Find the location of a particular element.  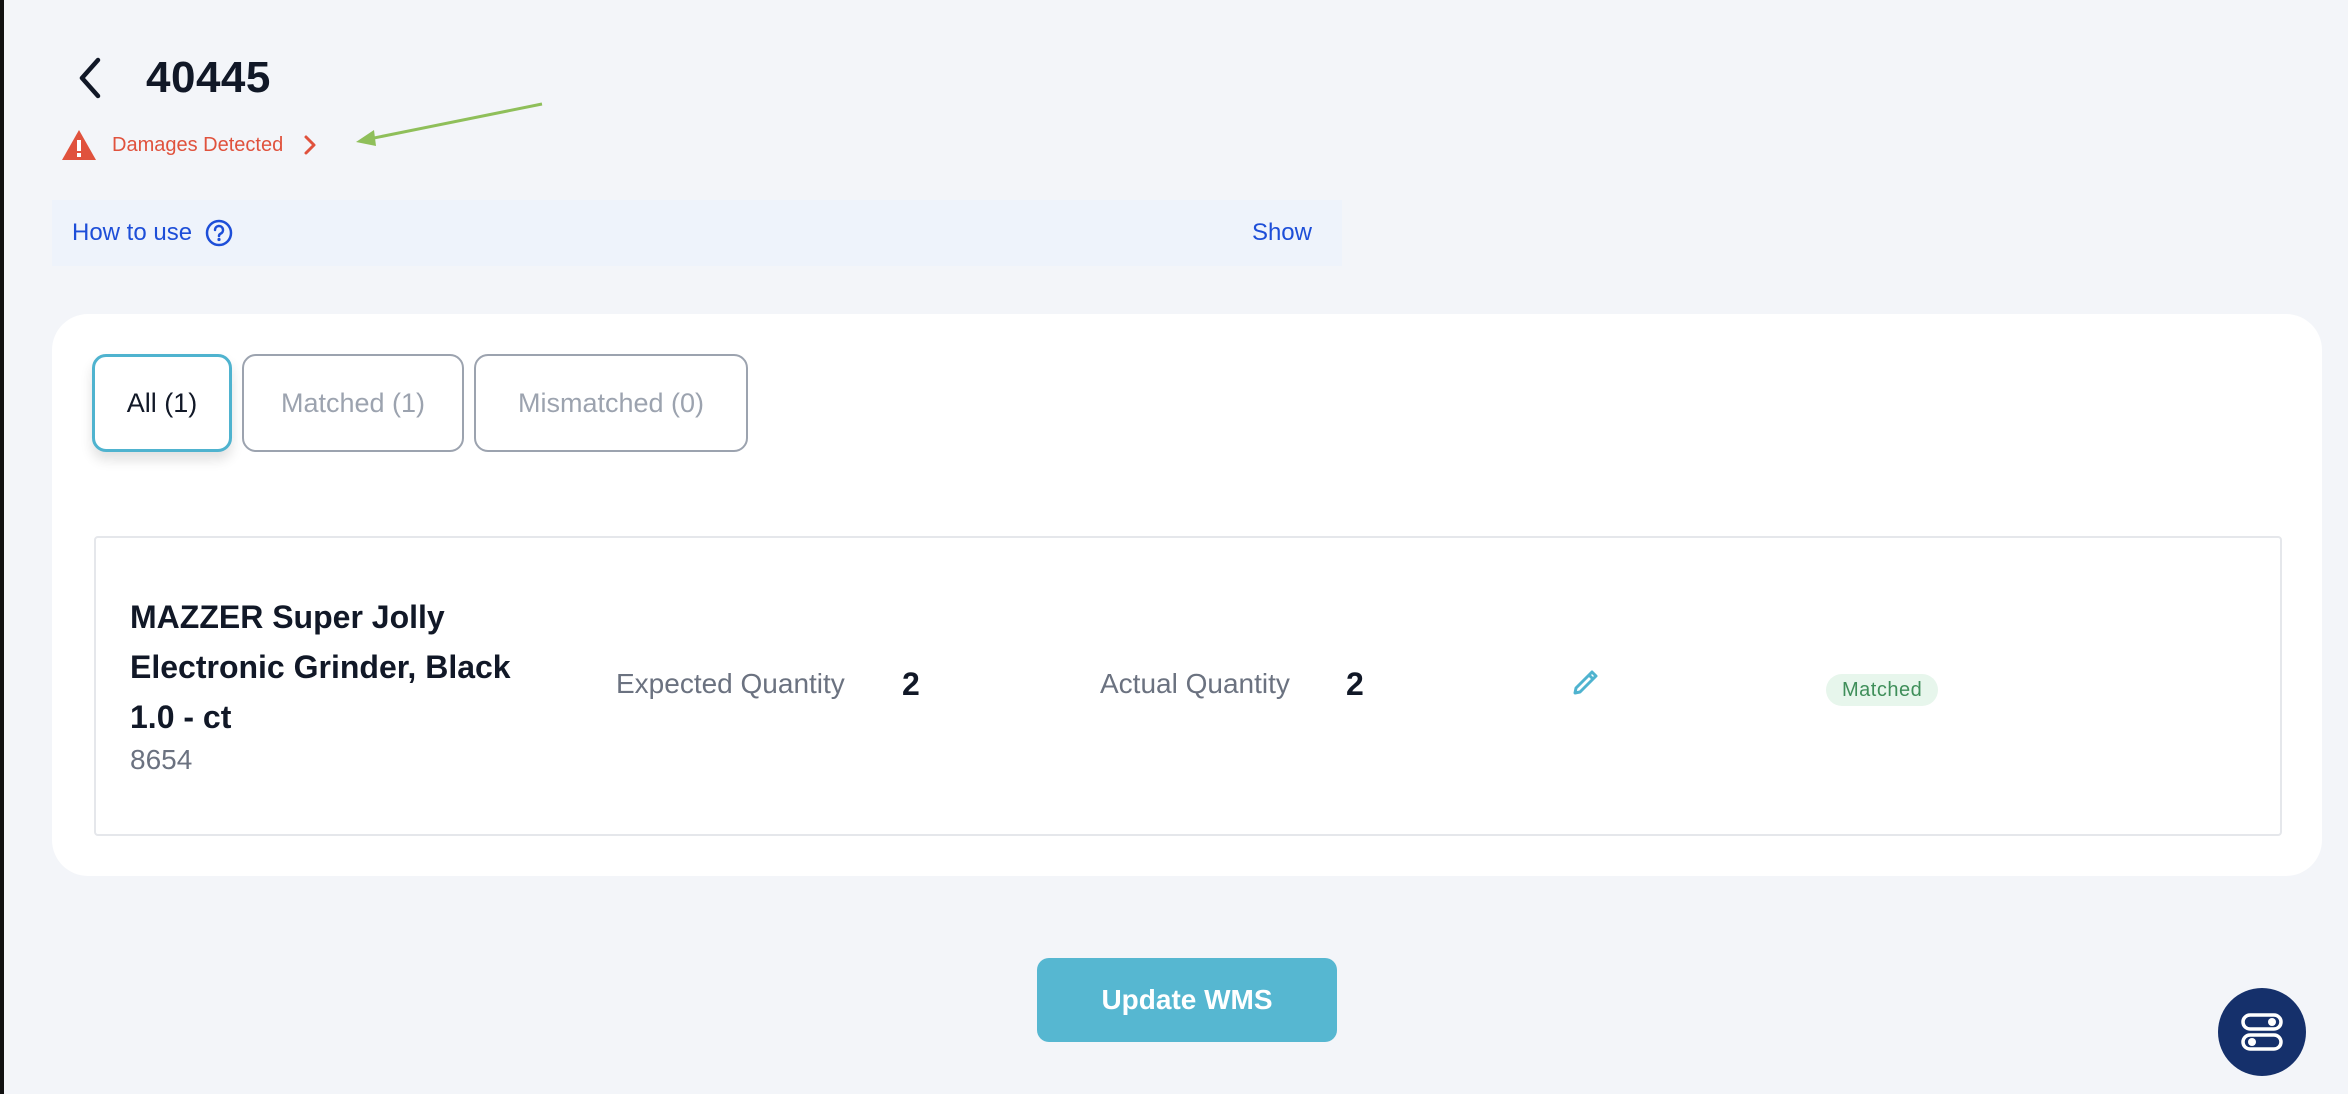

show-toggle: Show is located at coordinates (1282, 233).